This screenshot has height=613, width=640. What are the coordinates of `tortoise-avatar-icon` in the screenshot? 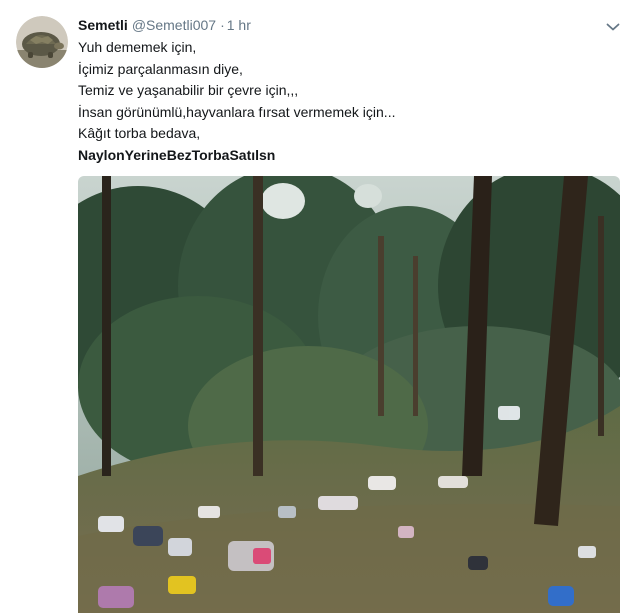 It's located at (42, 42).